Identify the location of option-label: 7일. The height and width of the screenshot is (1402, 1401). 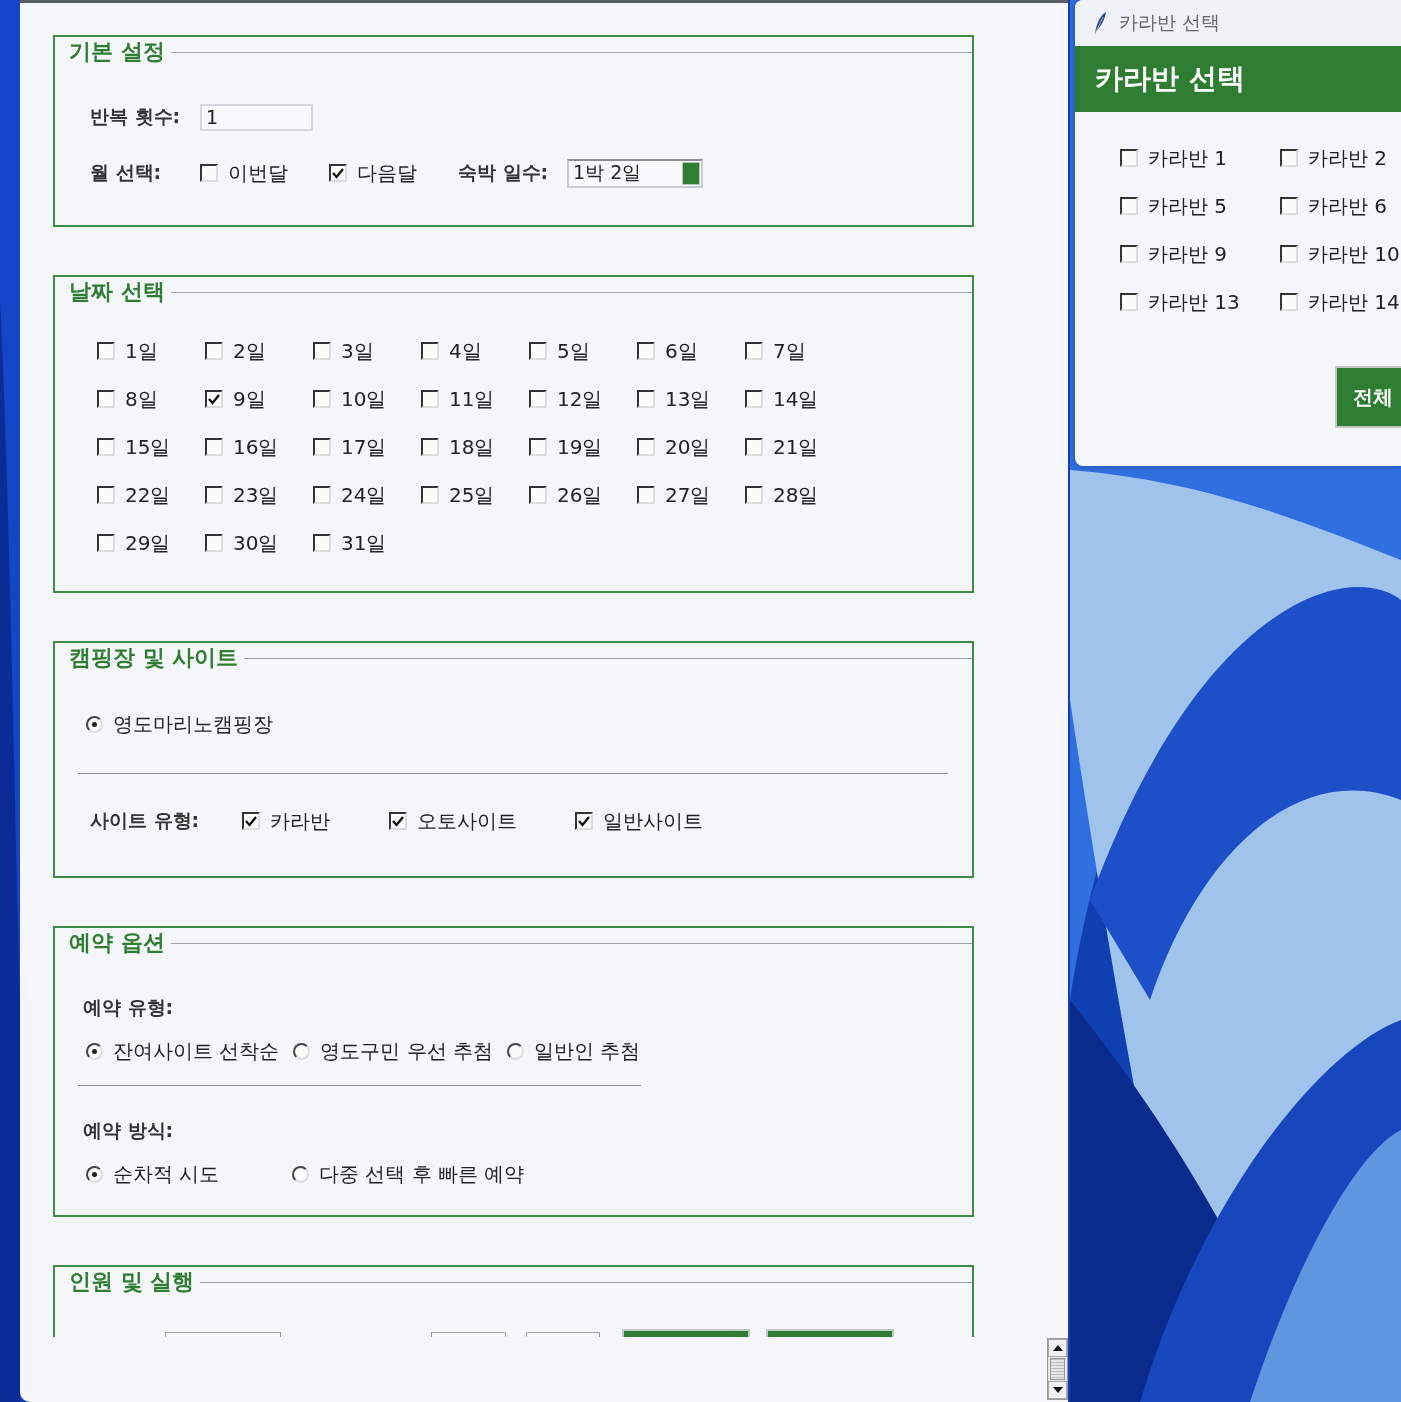
(789, 351).